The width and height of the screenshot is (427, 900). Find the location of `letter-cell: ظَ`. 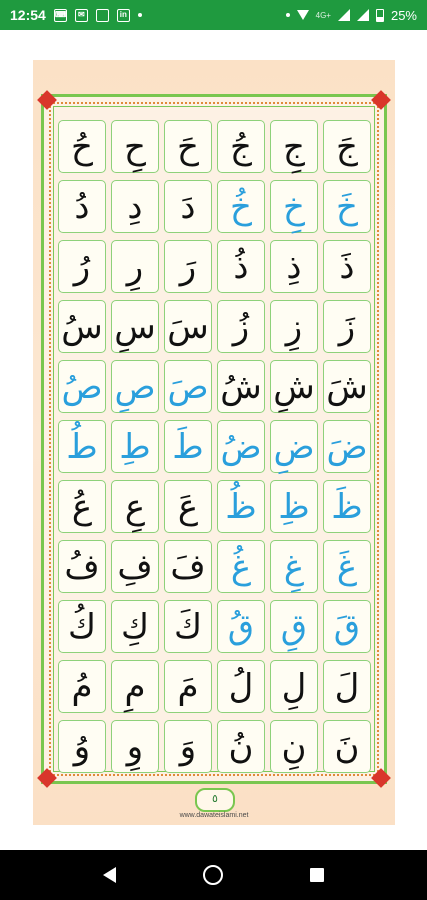

letter-cell: ظَ is located at coordinates (347, 506).